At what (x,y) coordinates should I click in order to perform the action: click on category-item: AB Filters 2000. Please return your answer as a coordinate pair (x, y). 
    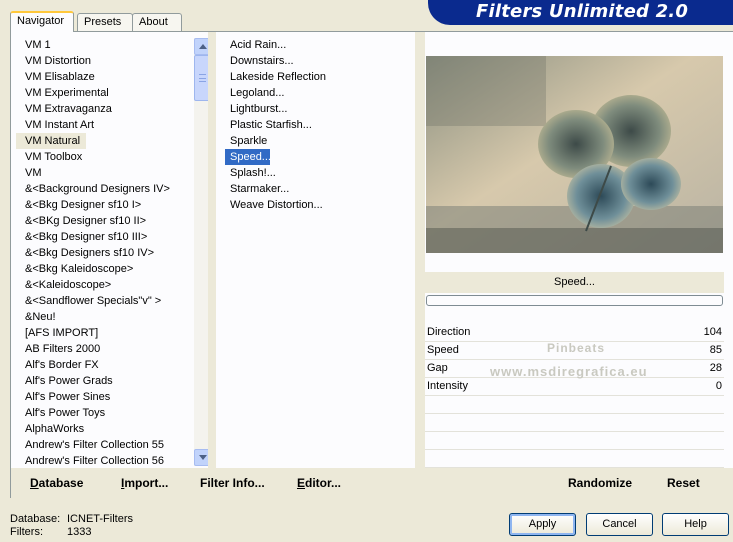
    Looking at the image, I should click on (110, 349).